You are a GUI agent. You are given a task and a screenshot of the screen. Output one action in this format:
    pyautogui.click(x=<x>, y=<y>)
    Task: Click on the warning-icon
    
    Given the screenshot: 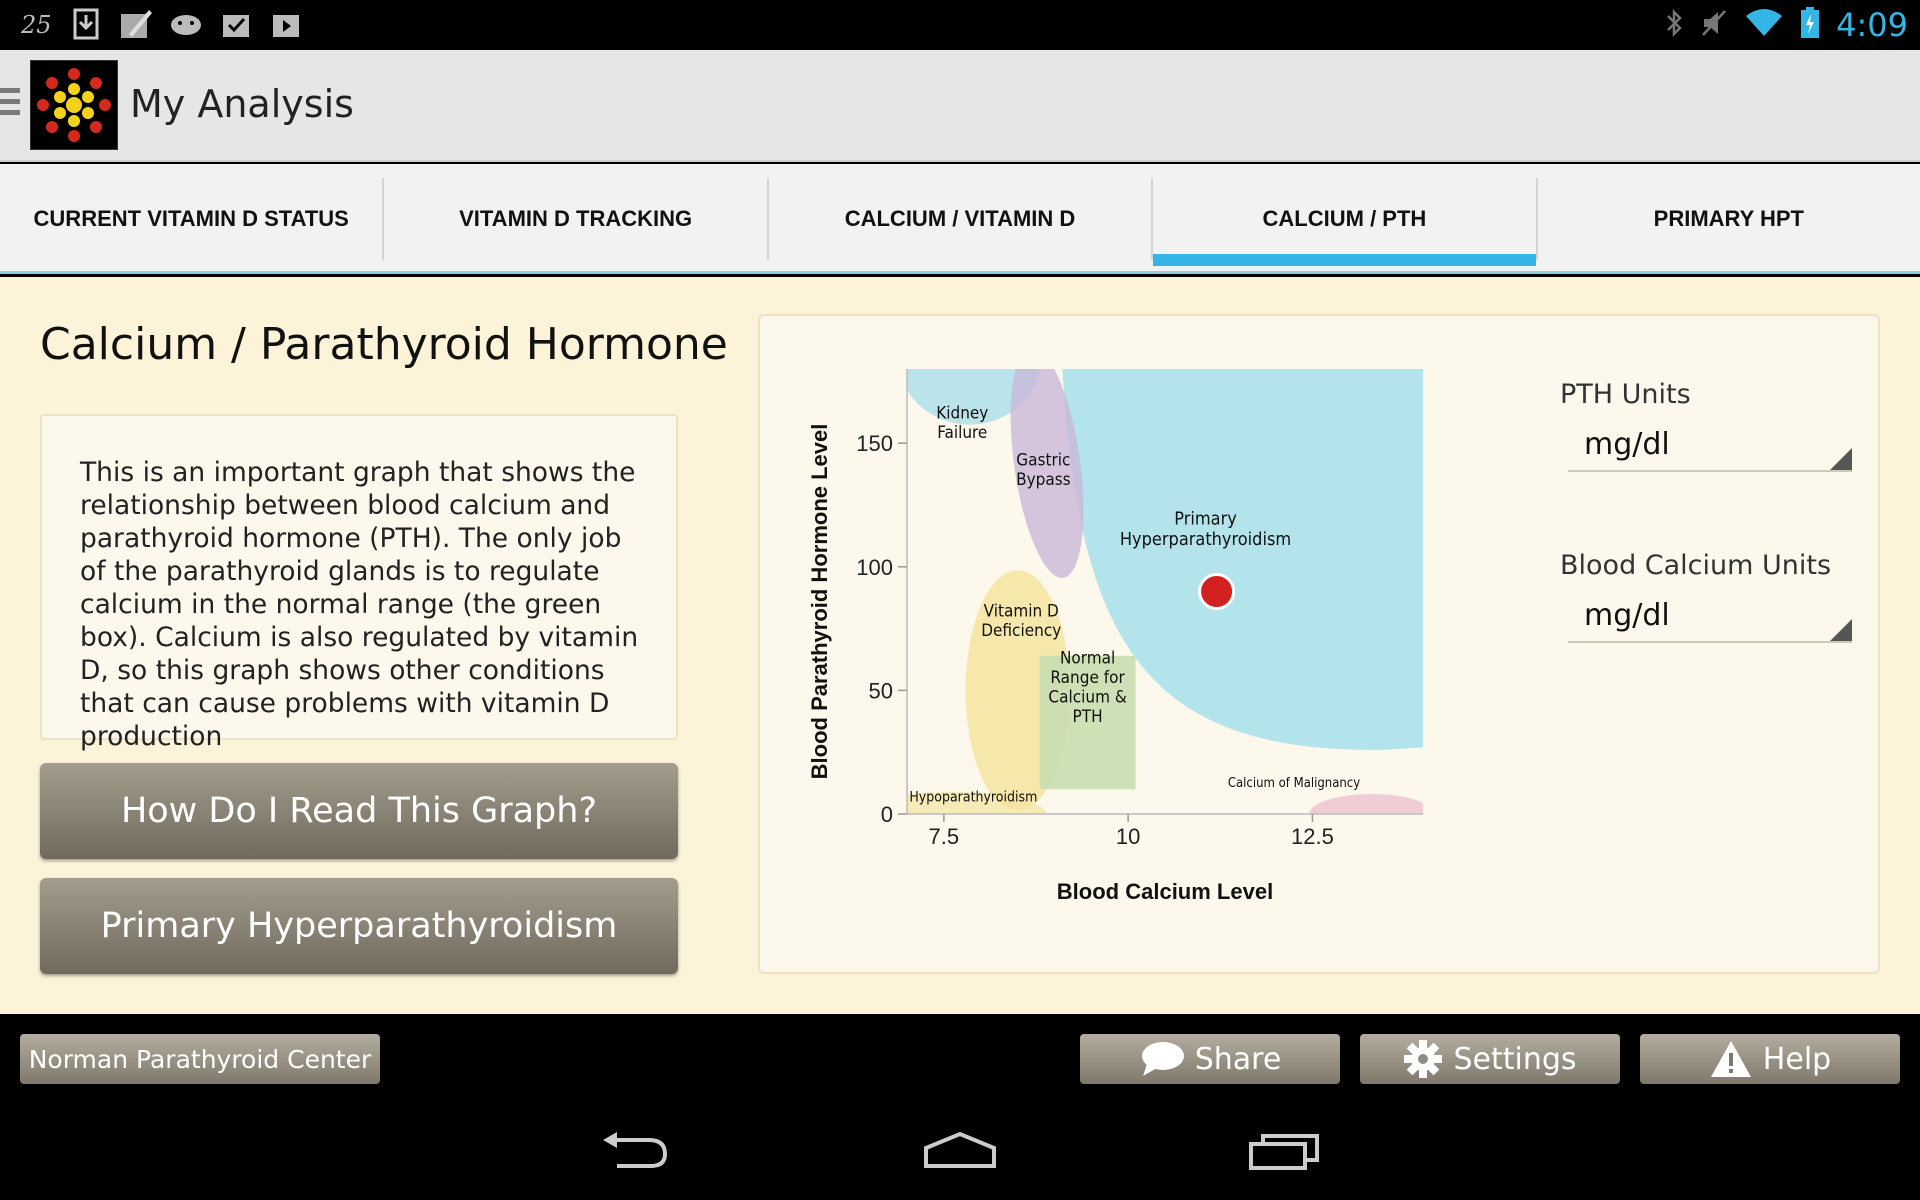 What is the action you would take?
    pyautogui.click(x=1730, y=1059)
    